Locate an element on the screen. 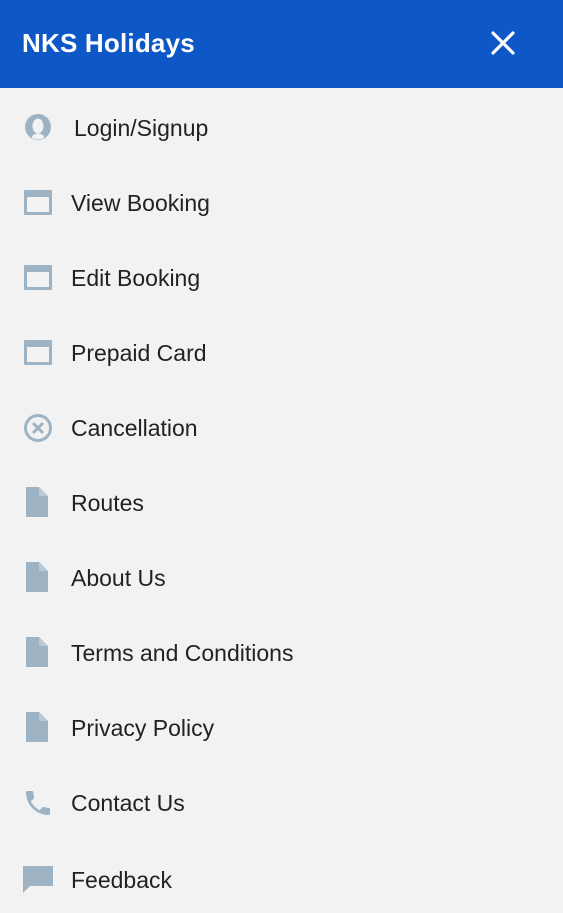 This screenshot has width=563, height=913. menu-item-label: View Booking is located at coordinates (140, 203).